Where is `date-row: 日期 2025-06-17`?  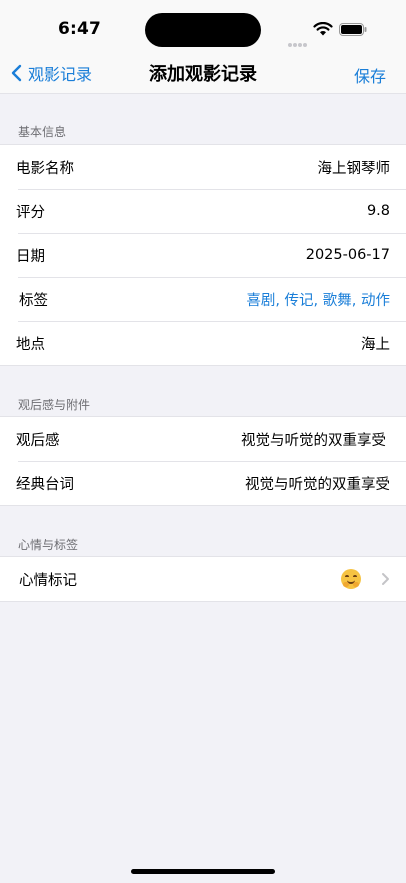
date-row: 日期 2025-06-17 is located at coordinates (203, 255).